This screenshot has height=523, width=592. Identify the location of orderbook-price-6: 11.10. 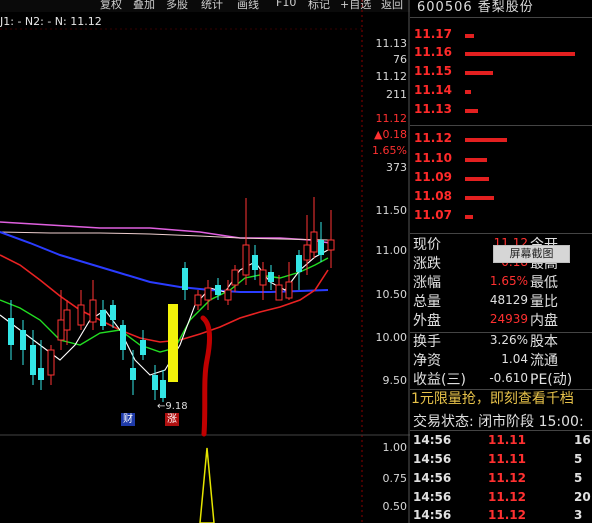
(433, 158).